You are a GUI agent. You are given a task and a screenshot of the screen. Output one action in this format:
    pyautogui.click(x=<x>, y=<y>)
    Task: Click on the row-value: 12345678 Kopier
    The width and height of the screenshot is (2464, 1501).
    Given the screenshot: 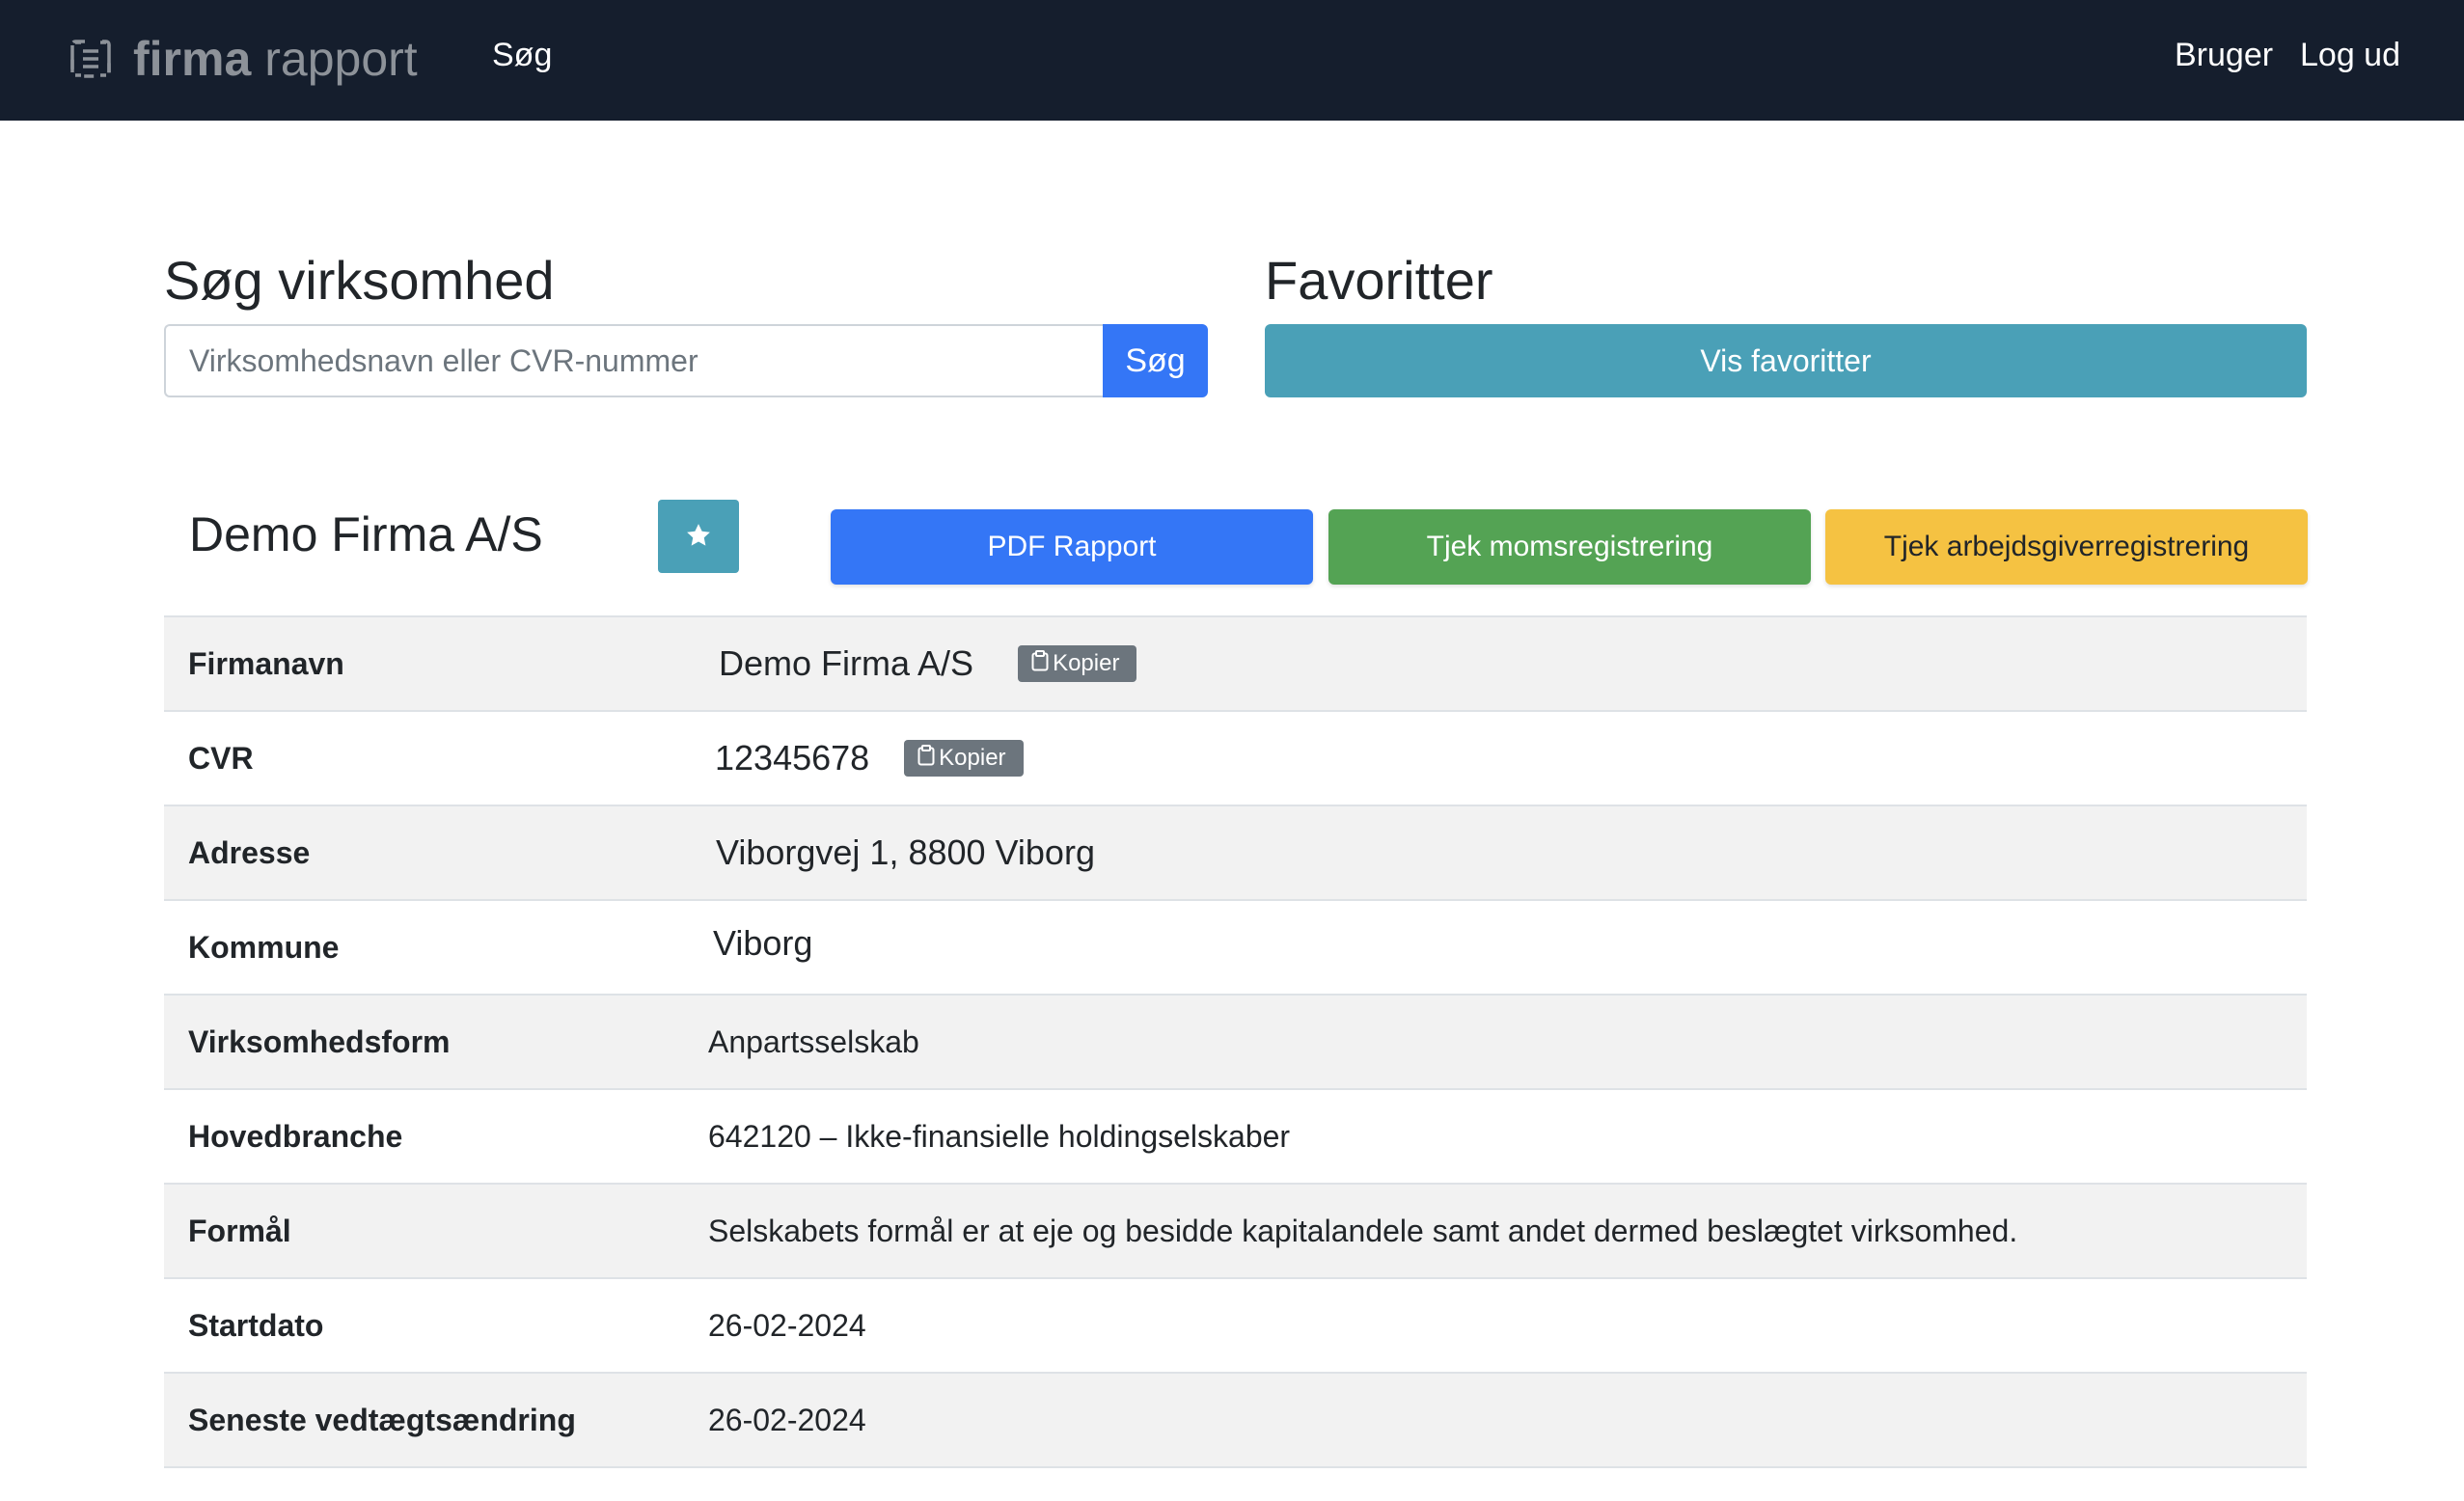 What is the action you would take?
    pyautogui.click(x=869, y=758)
    